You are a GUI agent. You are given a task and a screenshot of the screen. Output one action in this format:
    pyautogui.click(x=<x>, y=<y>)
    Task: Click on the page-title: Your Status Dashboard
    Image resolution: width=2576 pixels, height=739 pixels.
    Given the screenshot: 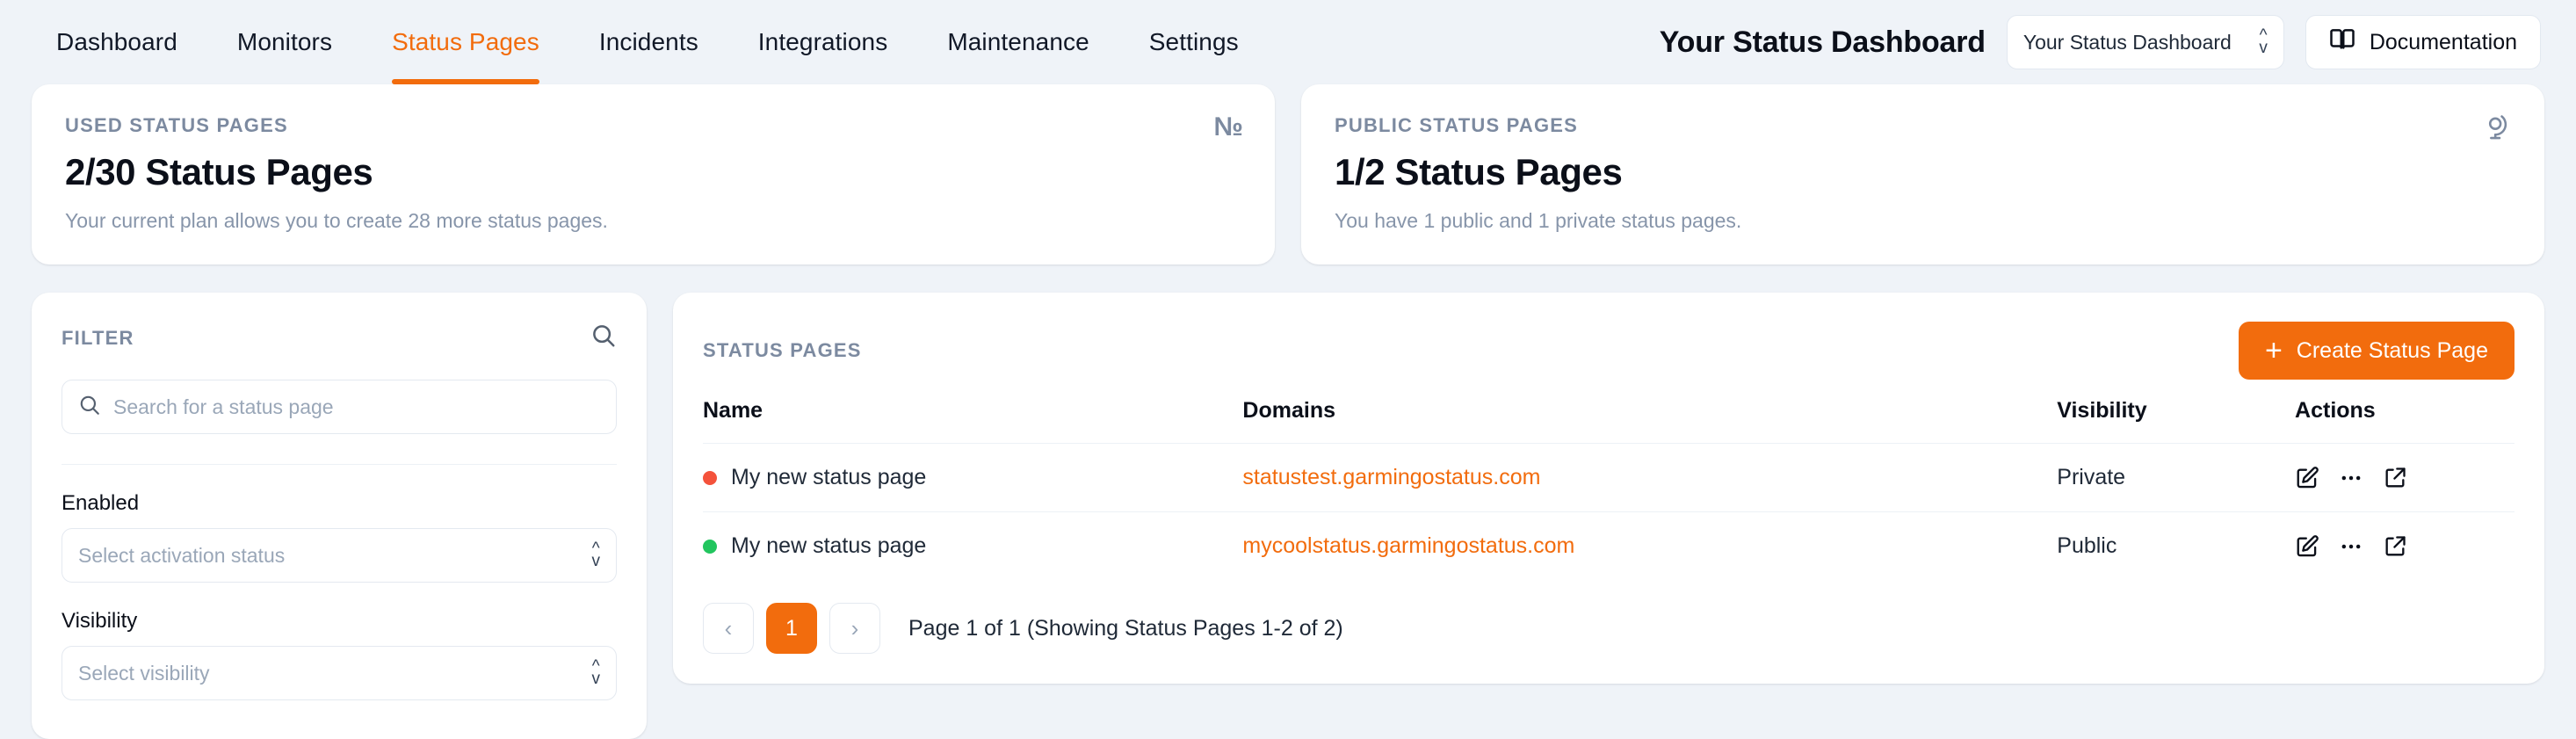 What is the action you would take?
    pyautogui.click(x=1822, y=42)
    